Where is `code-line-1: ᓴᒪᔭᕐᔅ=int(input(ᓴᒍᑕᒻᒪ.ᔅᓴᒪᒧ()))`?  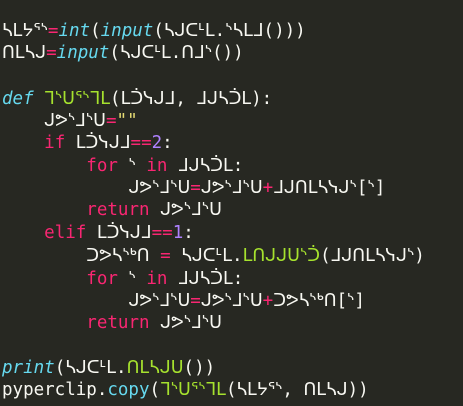
code-line-1: ᓴᒪᔭᕐᔅ=int(input(ᓴᒍᑕᒻᒪ.ᔅᓴᒪᒧ())) is located at coordinates (154, 31).